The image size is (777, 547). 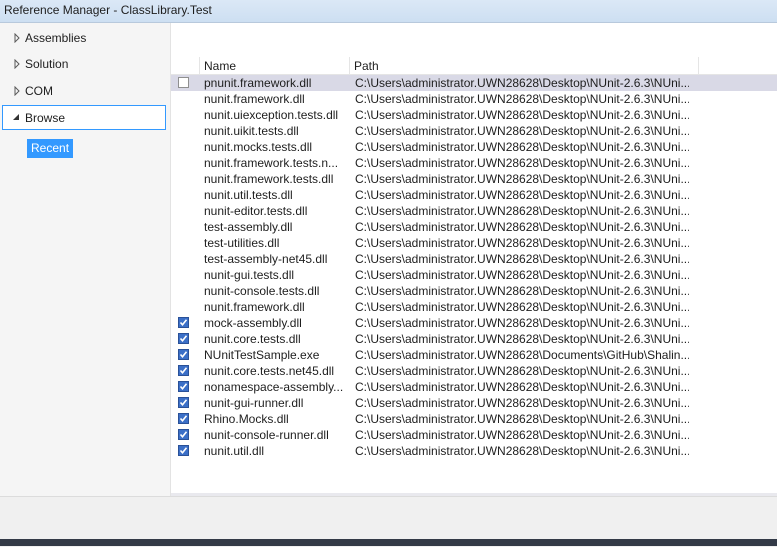 I want to click on title-bar: Reference Manager - ClassLibrary.Test, so click(x=388, y=11).